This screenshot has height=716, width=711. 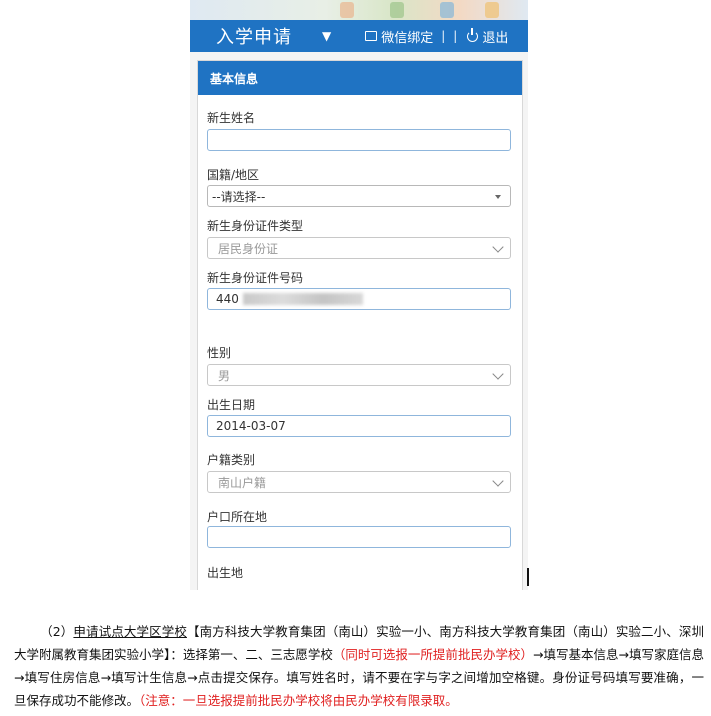 I want to click on pilot-school-heading: 申请试点大学区学校, so click(x=130, y=631).